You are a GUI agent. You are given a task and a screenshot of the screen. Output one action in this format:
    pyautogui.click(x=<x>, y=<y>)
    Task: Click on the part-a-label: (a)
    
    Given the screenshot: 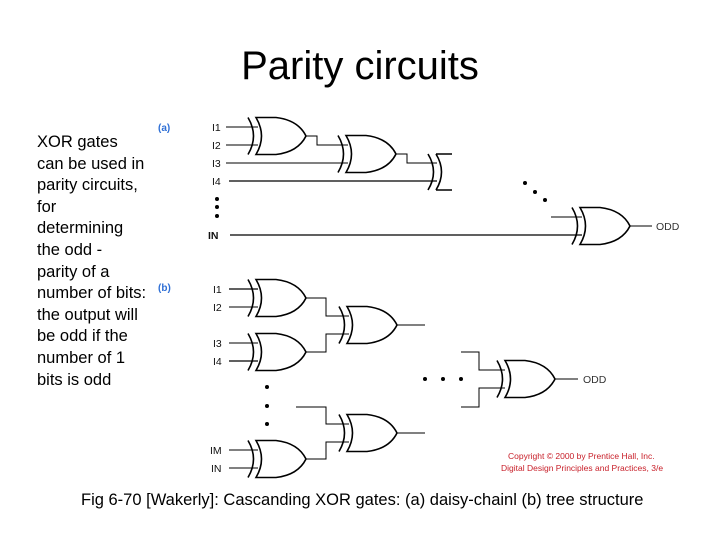 What is the action you would take?
    pyautogui.click(x=164, y=128)
    